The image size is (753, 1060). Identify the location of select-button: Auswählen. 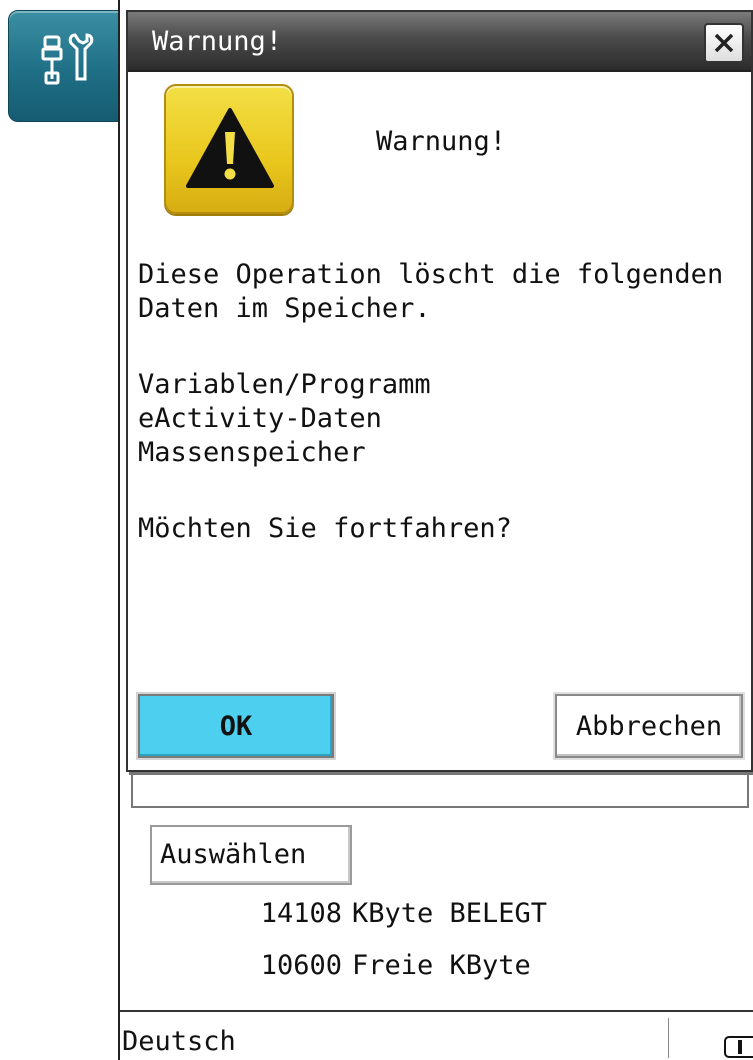
(251, 855).